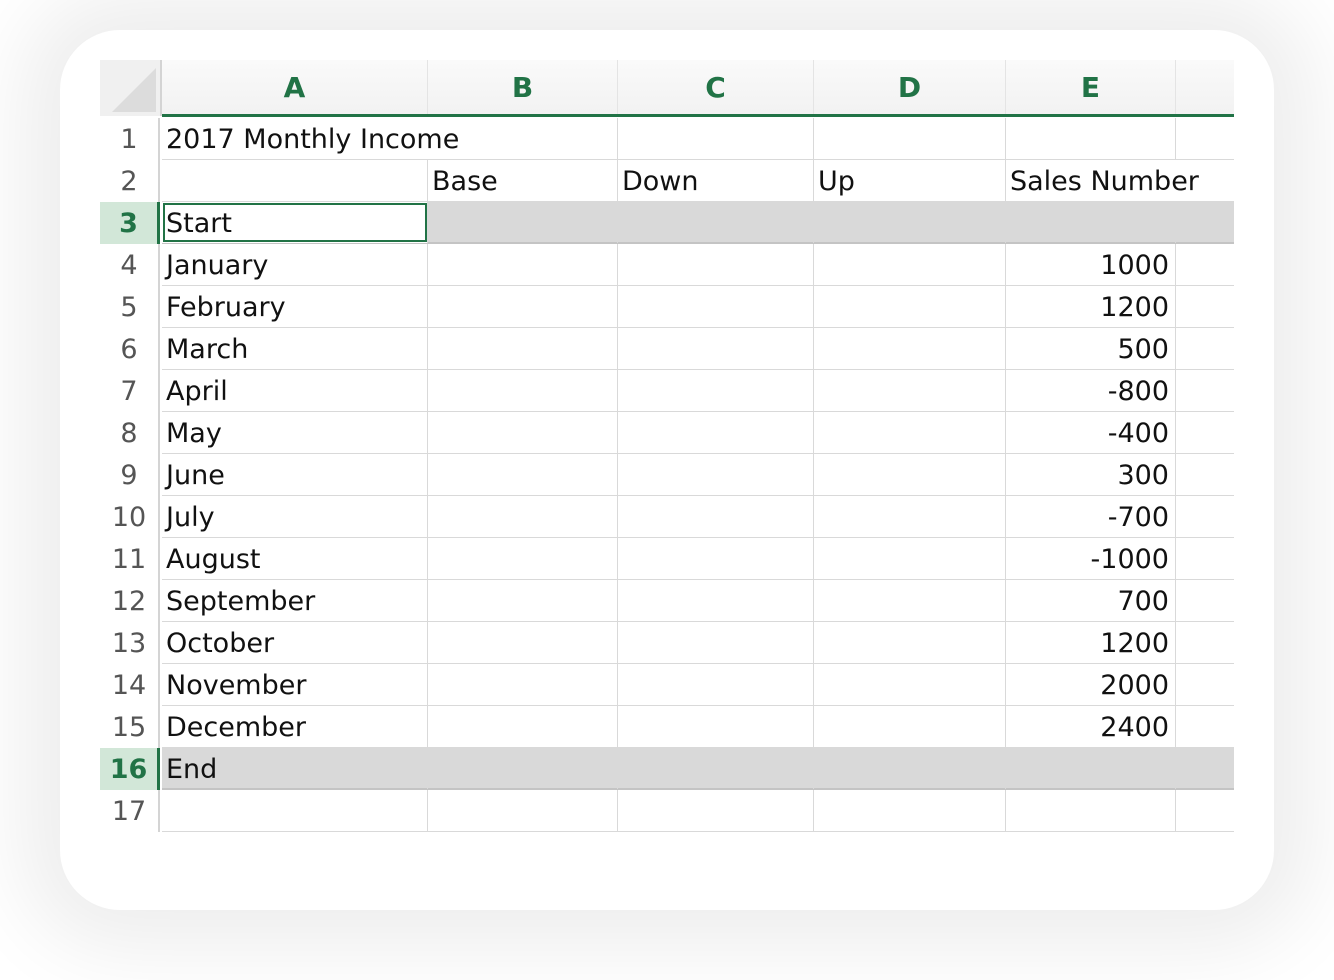  Describe the element at coordinates (390, 138) in the screenshot. I see `cell-a1-title: 2017 Monthly Income` at that location.